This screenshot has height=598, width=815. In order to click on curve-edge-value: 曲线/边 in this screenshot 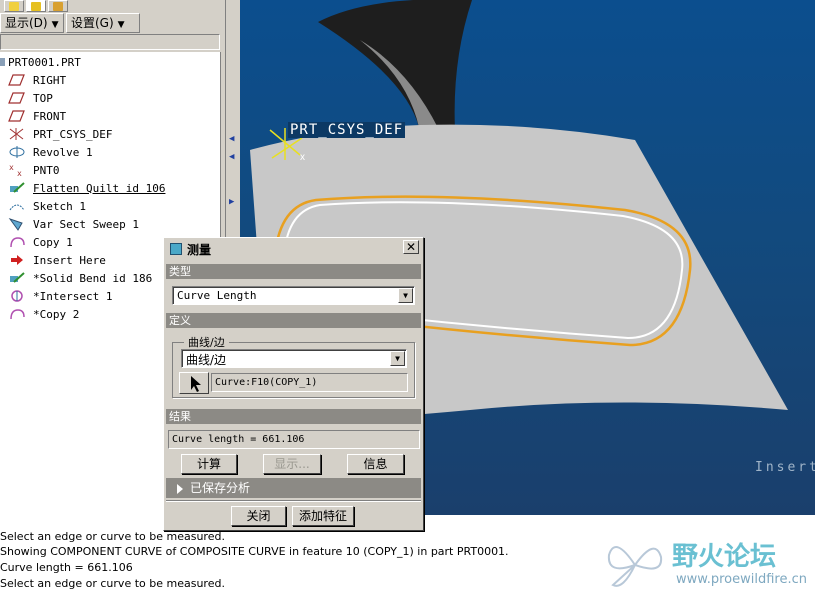, I will do `click(206, 360)`.